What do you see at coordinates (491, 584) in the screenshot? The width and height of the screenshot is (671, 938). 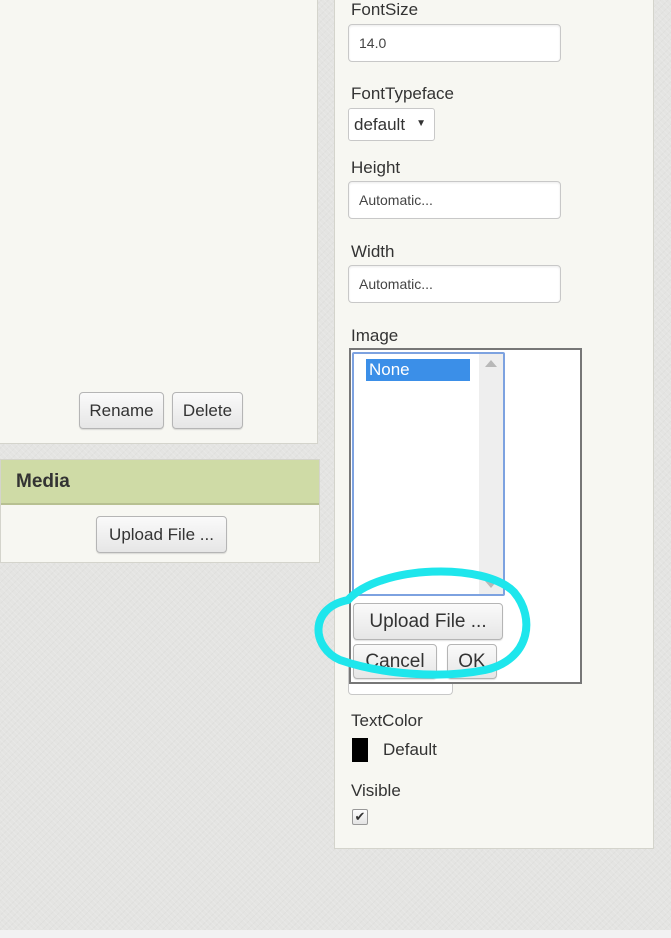 I see `scroll-down-arrow-icon` at bounding box center [491, 584].